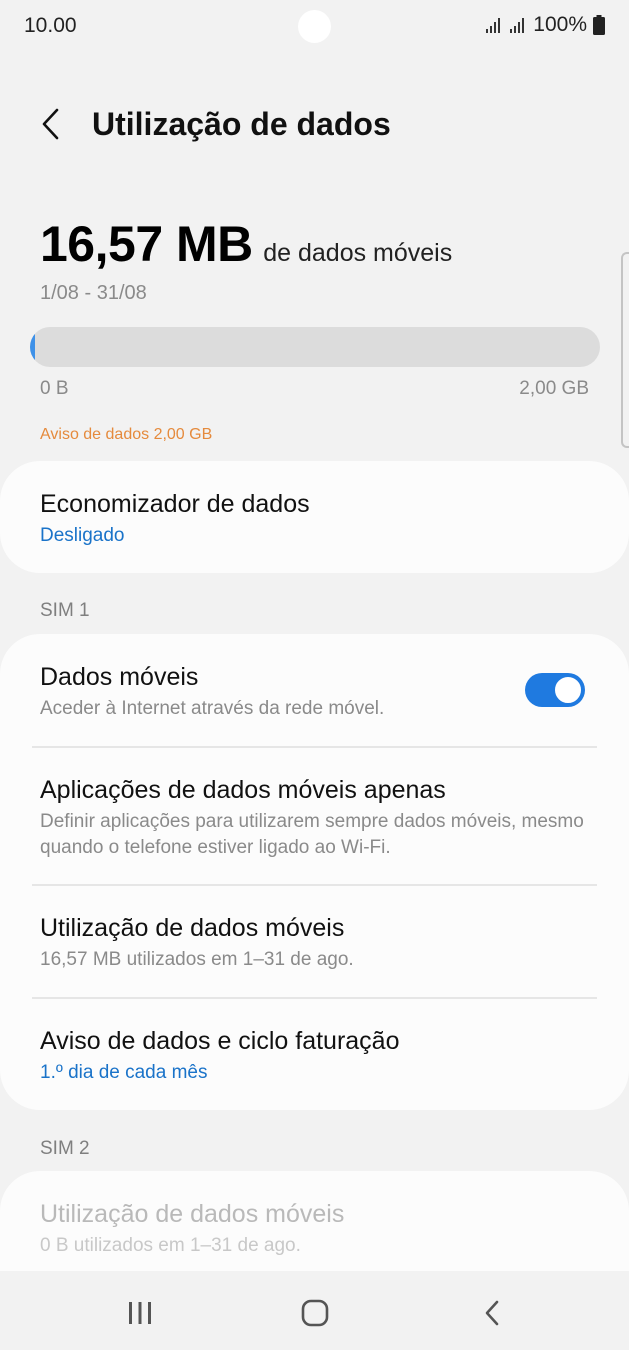 The image size is (629, 1350). What do you see at coordinates (170, 1245) in the screenshot?
I see `sim2-data-usage-subtitle: 0 B utilizados em 1–31 de ago.` at bounding box center [170, 1245].